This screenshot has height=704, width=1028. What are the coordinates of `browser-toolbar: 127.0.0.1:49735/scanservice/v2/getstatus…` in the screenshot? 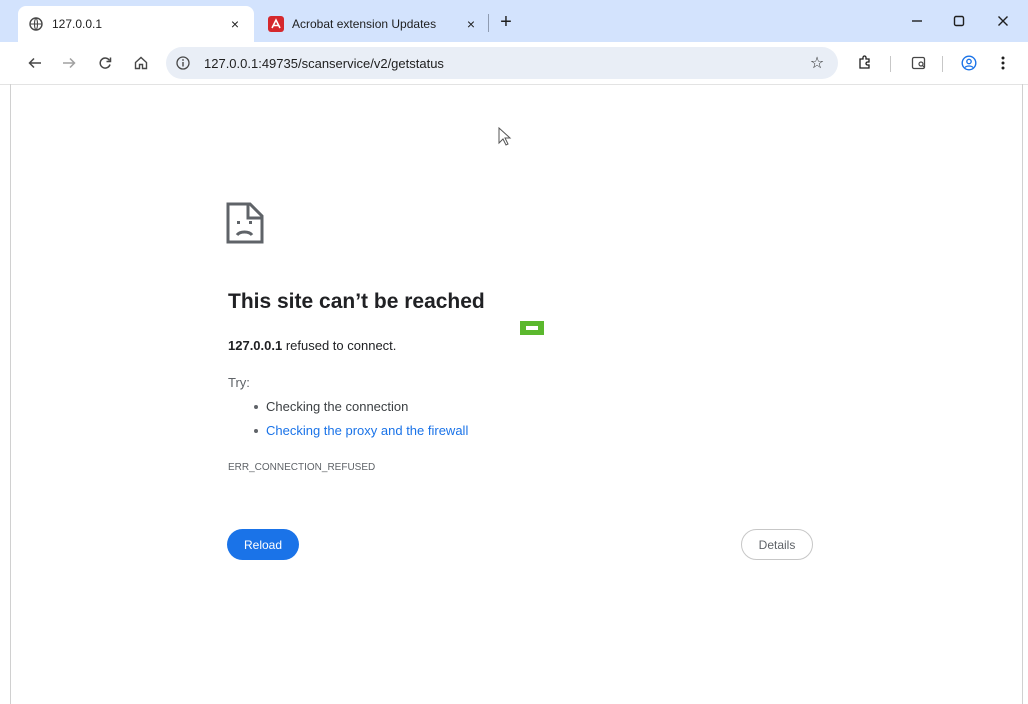 It's located at (514, 63).